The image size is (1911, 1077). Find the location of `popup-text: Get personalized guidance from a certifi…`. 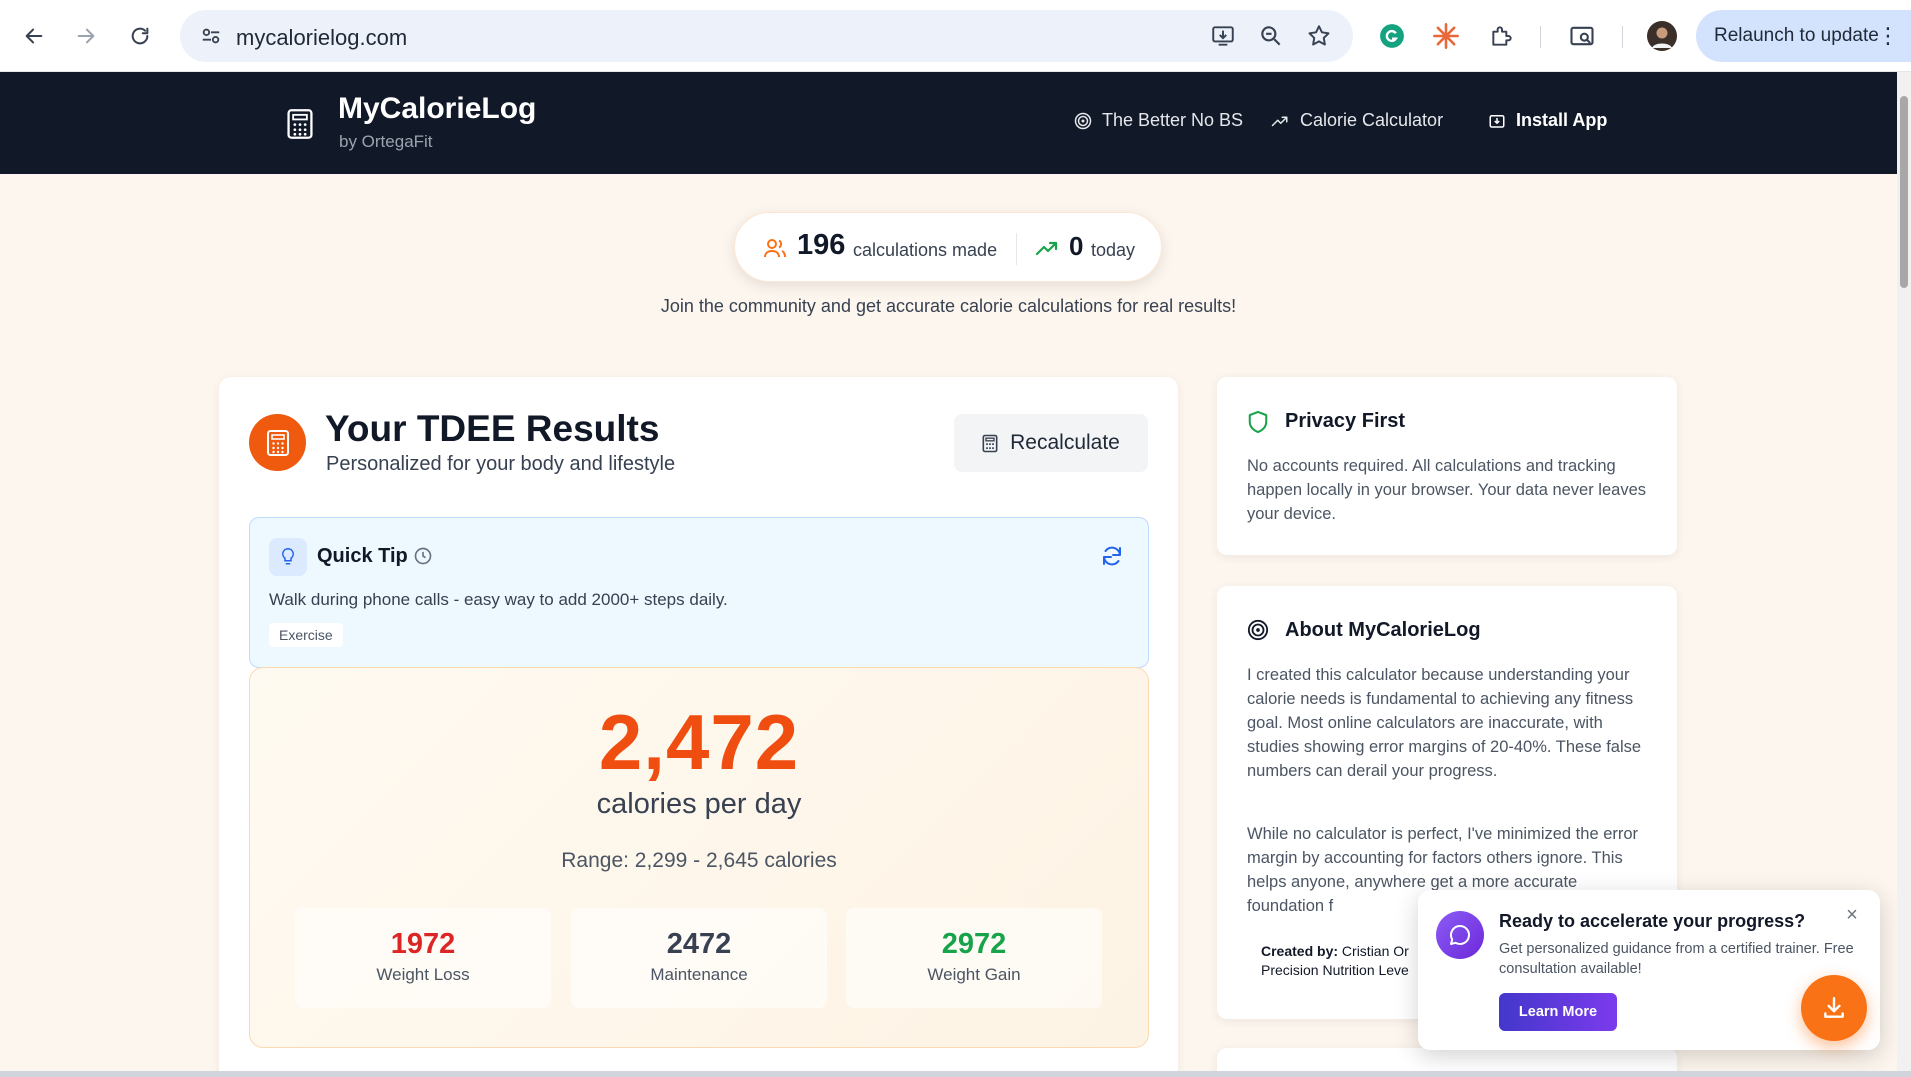

popup-text: Get personalized guidance from a certifi… is located at coordinates (1676, 959).